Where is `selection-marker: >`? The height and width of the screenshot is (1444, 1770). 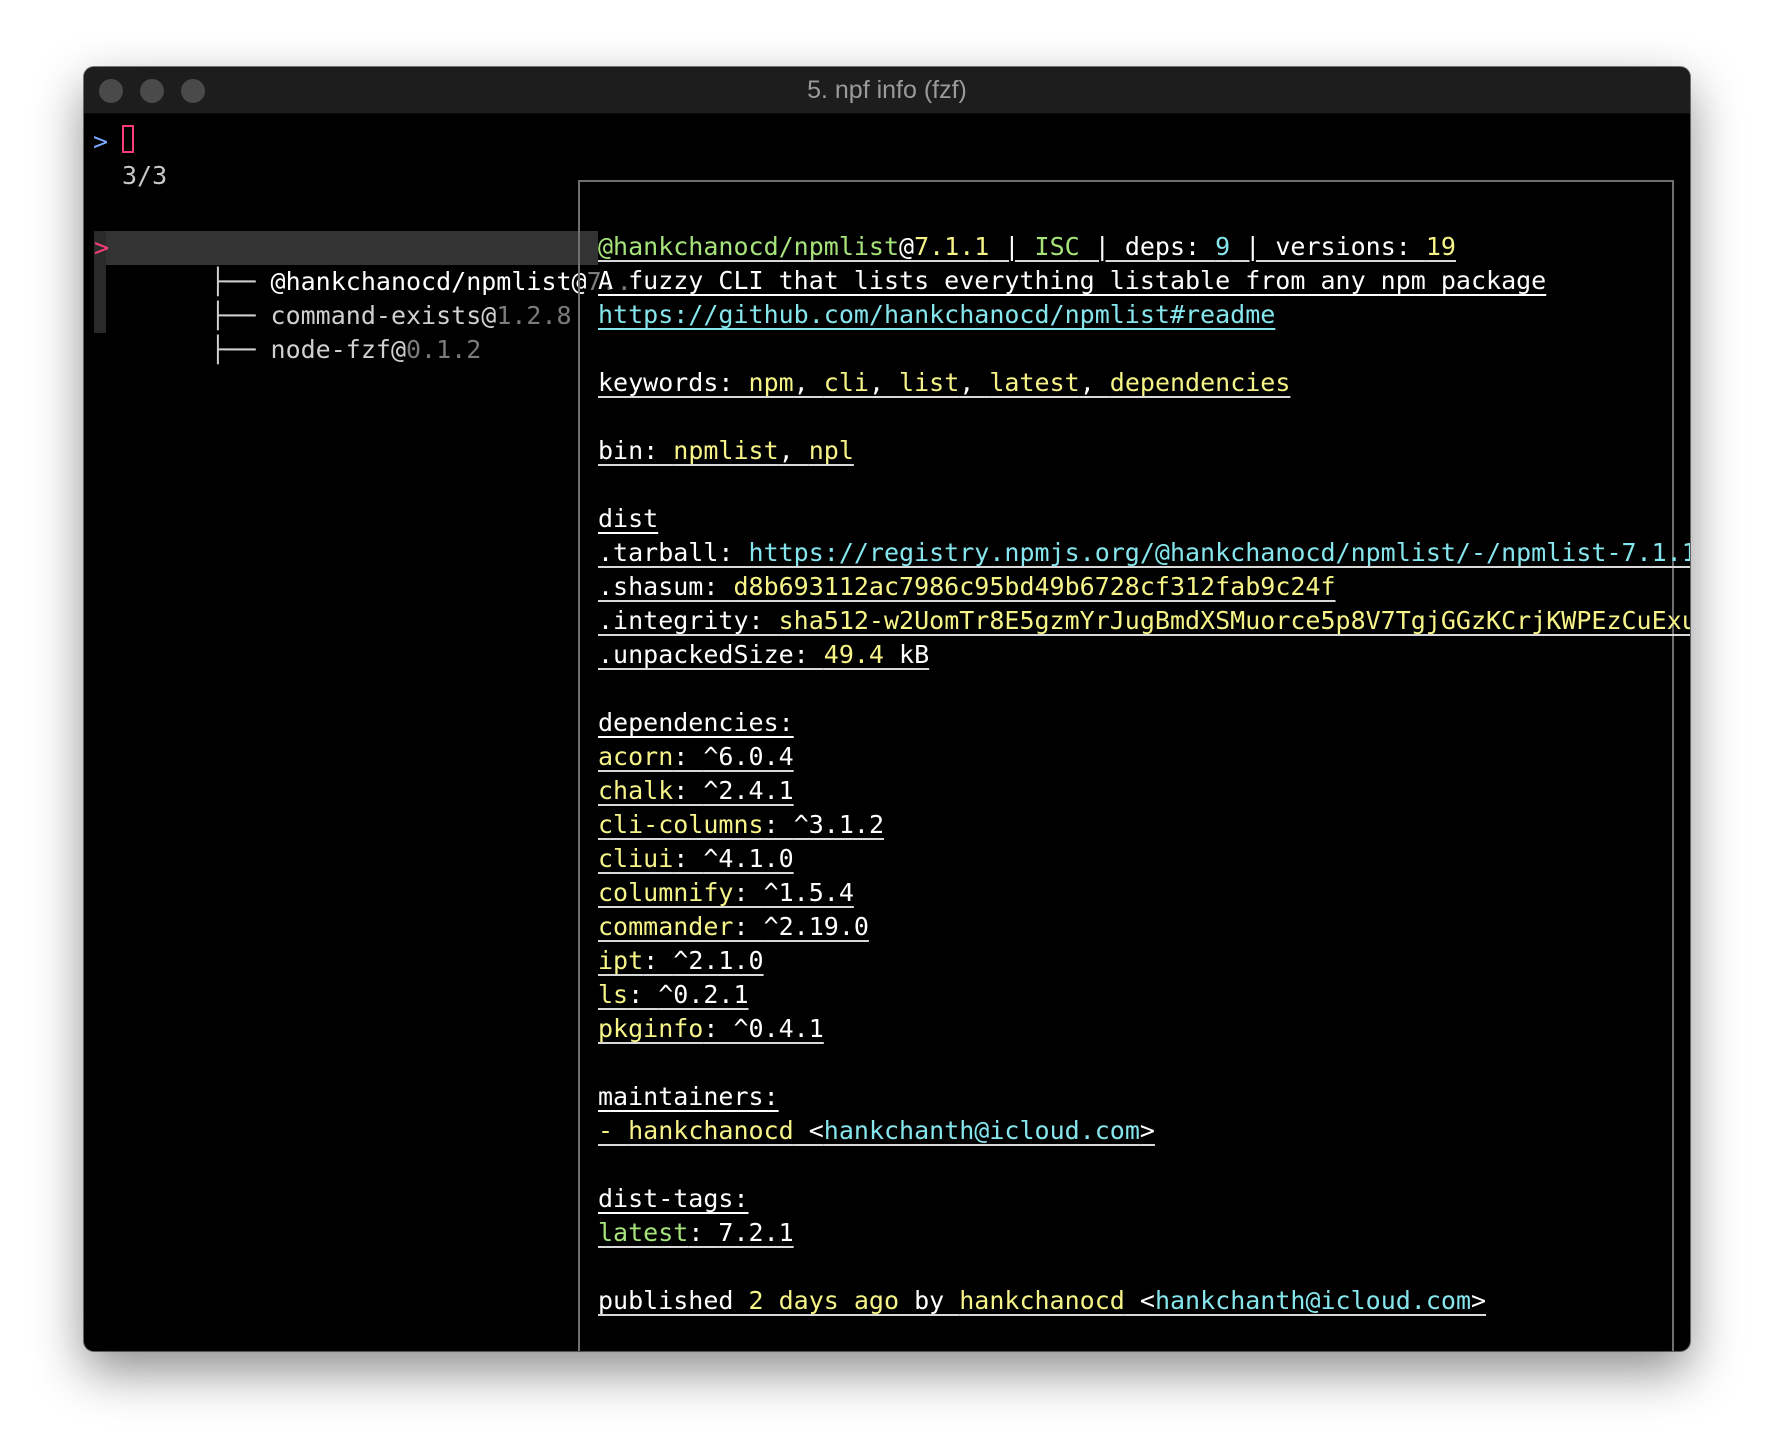
selection-marker: > is located at coordinates (102, 247).